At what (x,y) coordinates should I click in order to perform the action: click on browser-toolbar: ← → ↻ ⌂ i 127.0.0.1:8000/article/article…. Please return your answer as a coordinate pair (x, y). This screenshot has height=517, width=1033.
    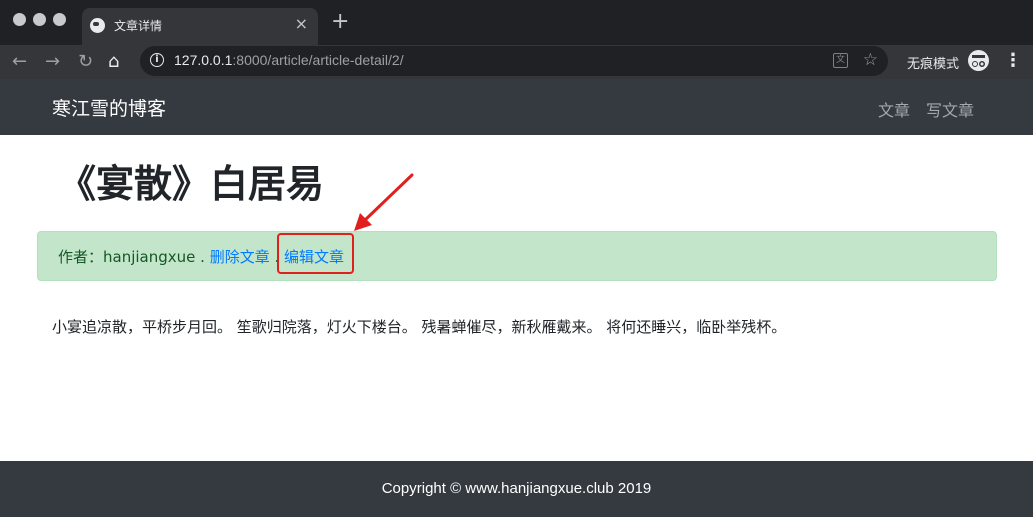
    Looking at the image, I should click on (516, 62).